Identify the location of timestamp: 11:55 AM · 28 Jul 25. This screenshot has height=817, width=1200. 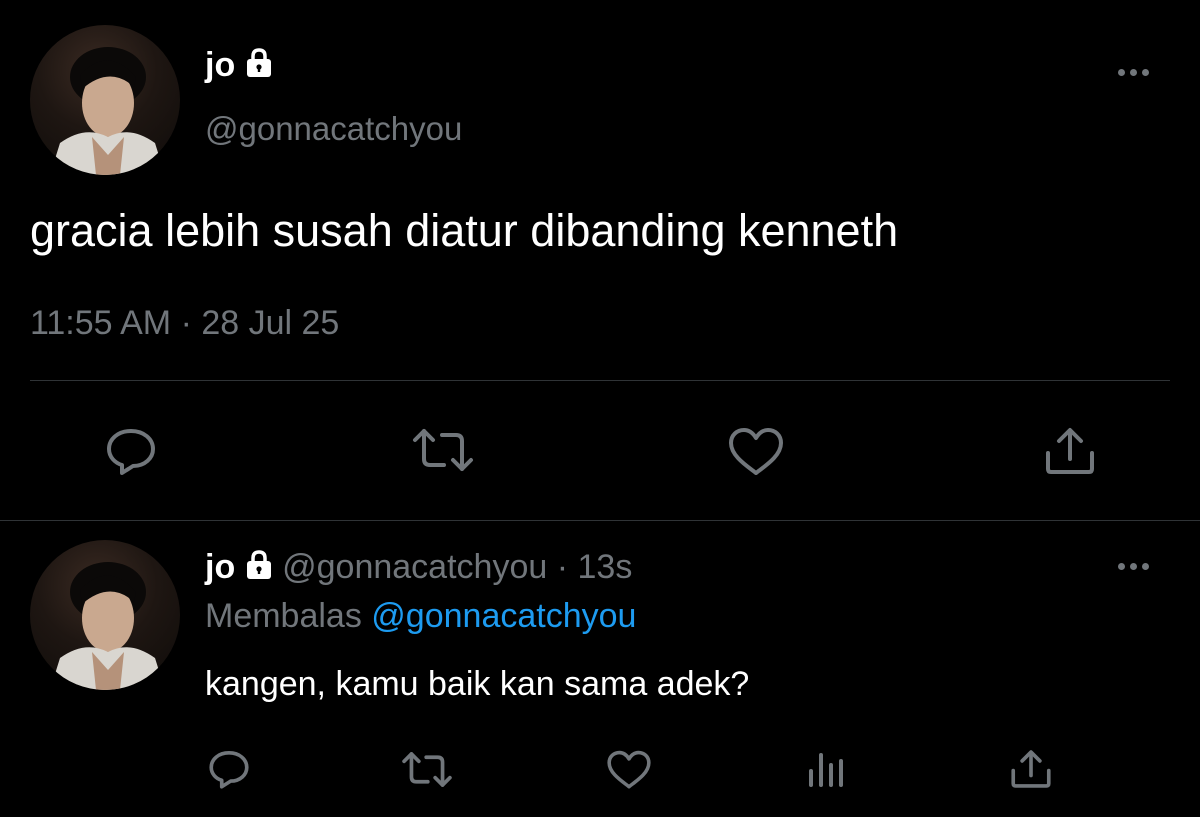
(184, 323).